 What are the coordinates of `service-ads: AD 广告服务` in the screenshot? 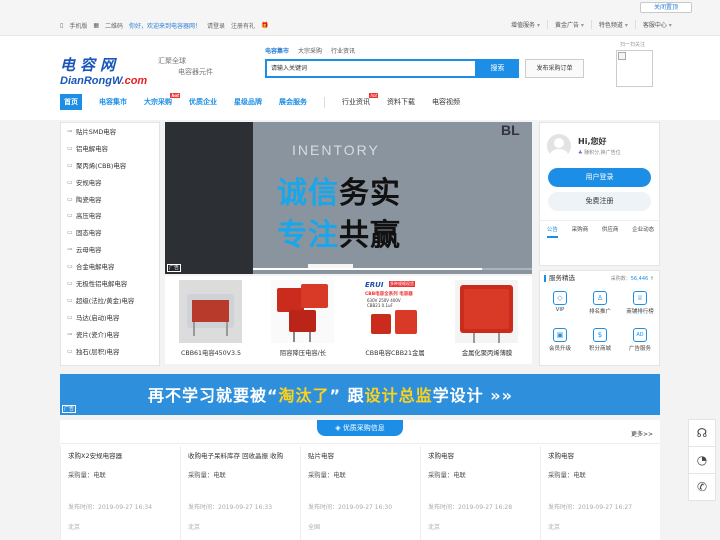 It's located at (640, 342).